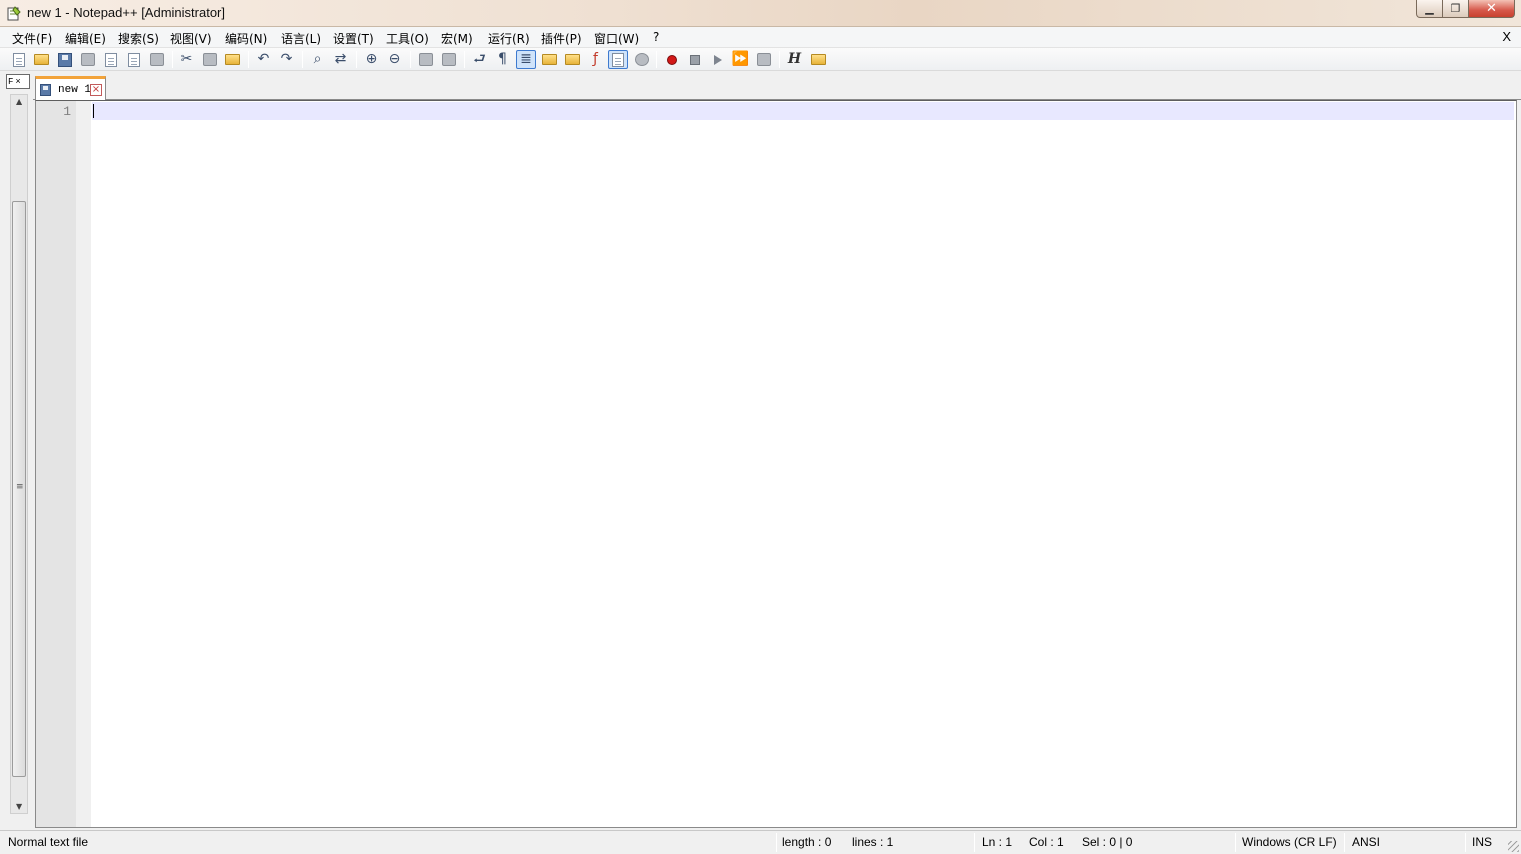 Image resolution: width=1521 pixels, height=854 pixels. Describe the element at coordinates (656, 37) in the screenshot. I see `menu-help: ?` at that location.